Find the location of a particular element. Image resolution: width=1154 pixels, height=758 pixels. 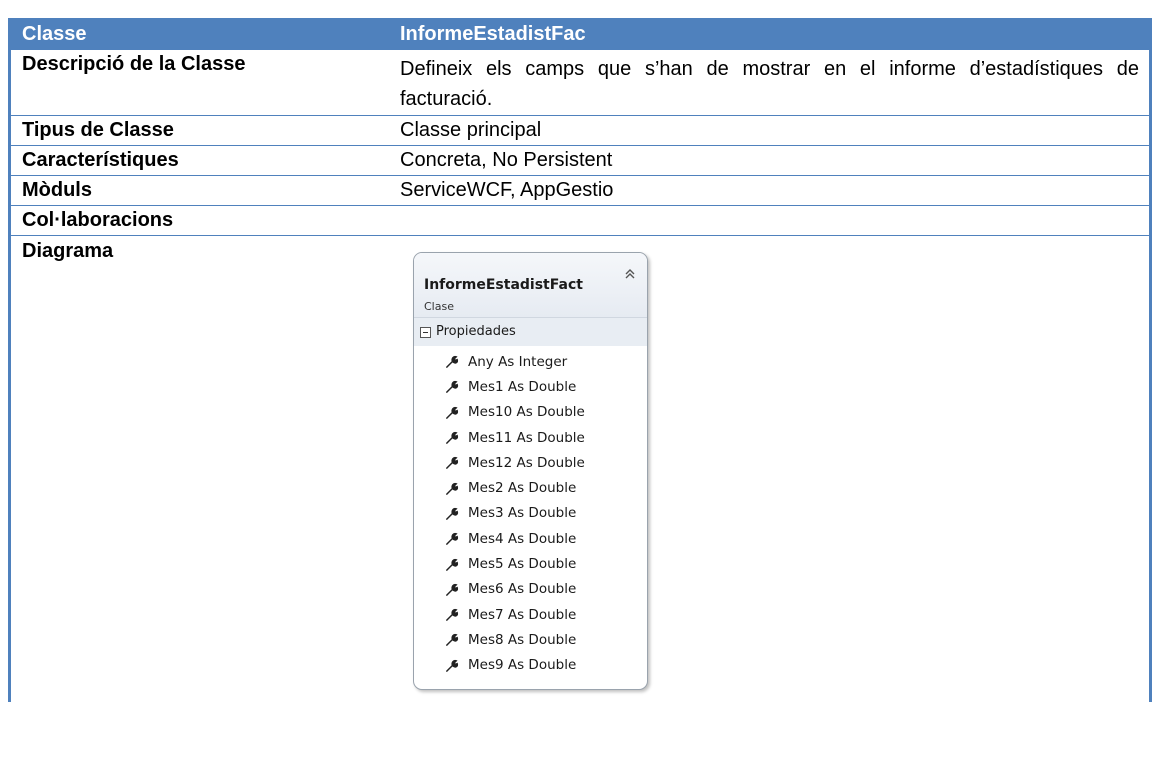

property-item: Mes3 As Double is located at coordinates (530, 513).